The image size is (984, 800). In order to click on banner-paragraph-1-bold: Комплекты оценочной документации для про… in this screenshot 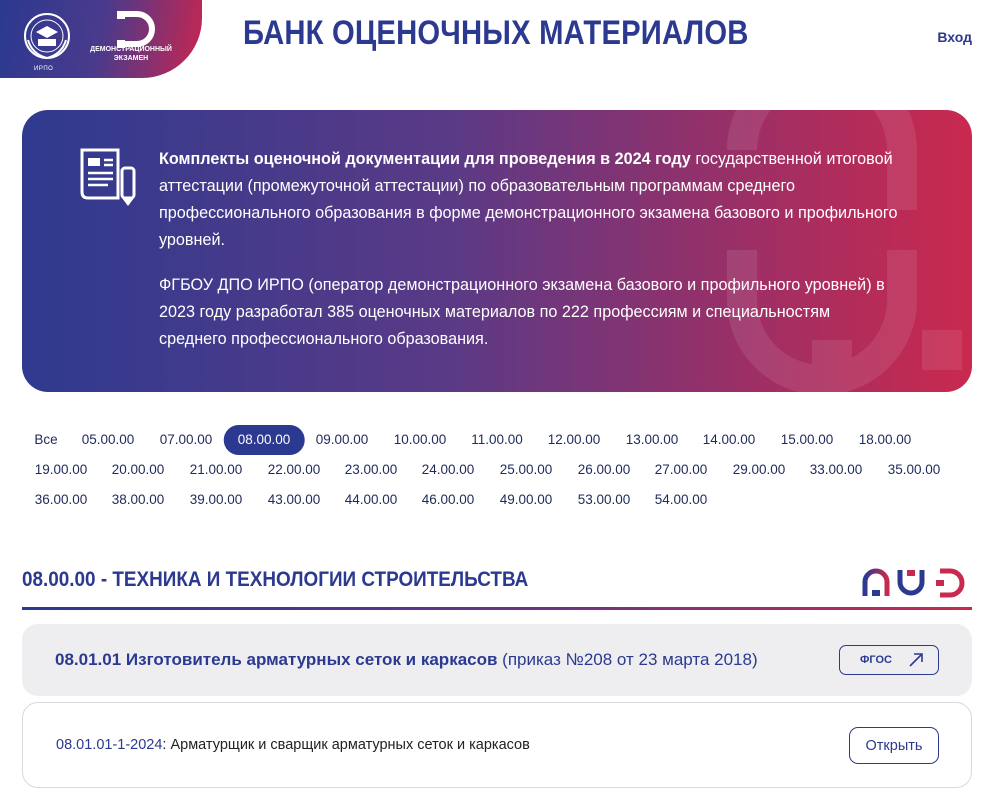, I will do `click(425, 159)`.